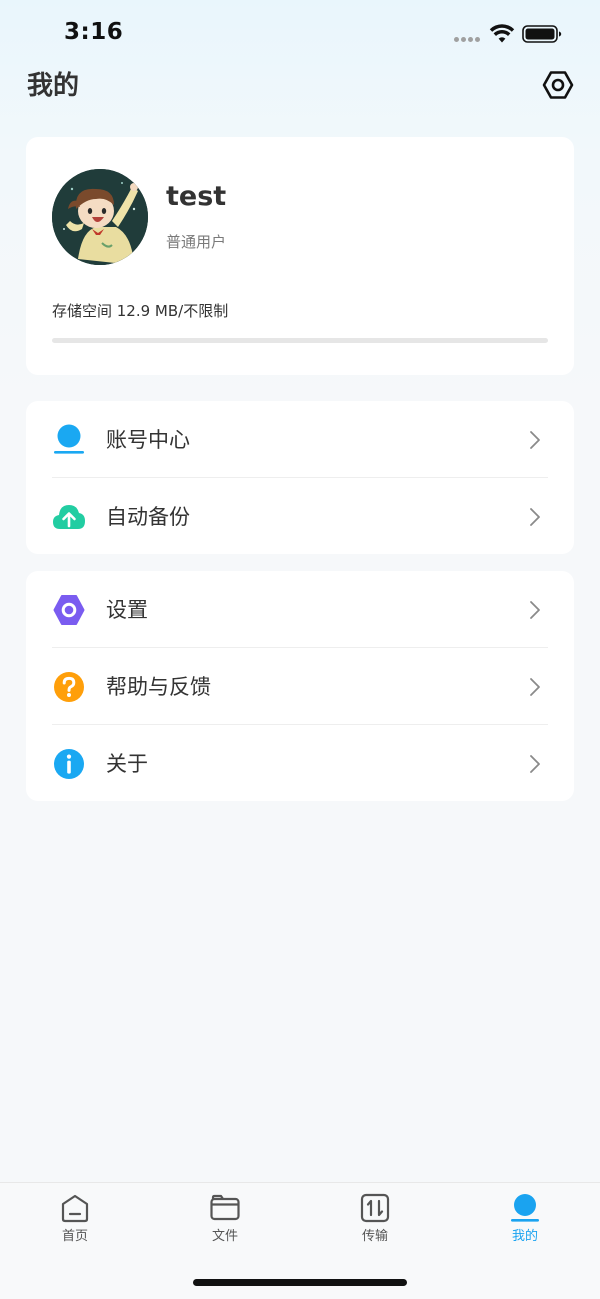  I want to click on cloud-upload-icon, so click(69, 517).